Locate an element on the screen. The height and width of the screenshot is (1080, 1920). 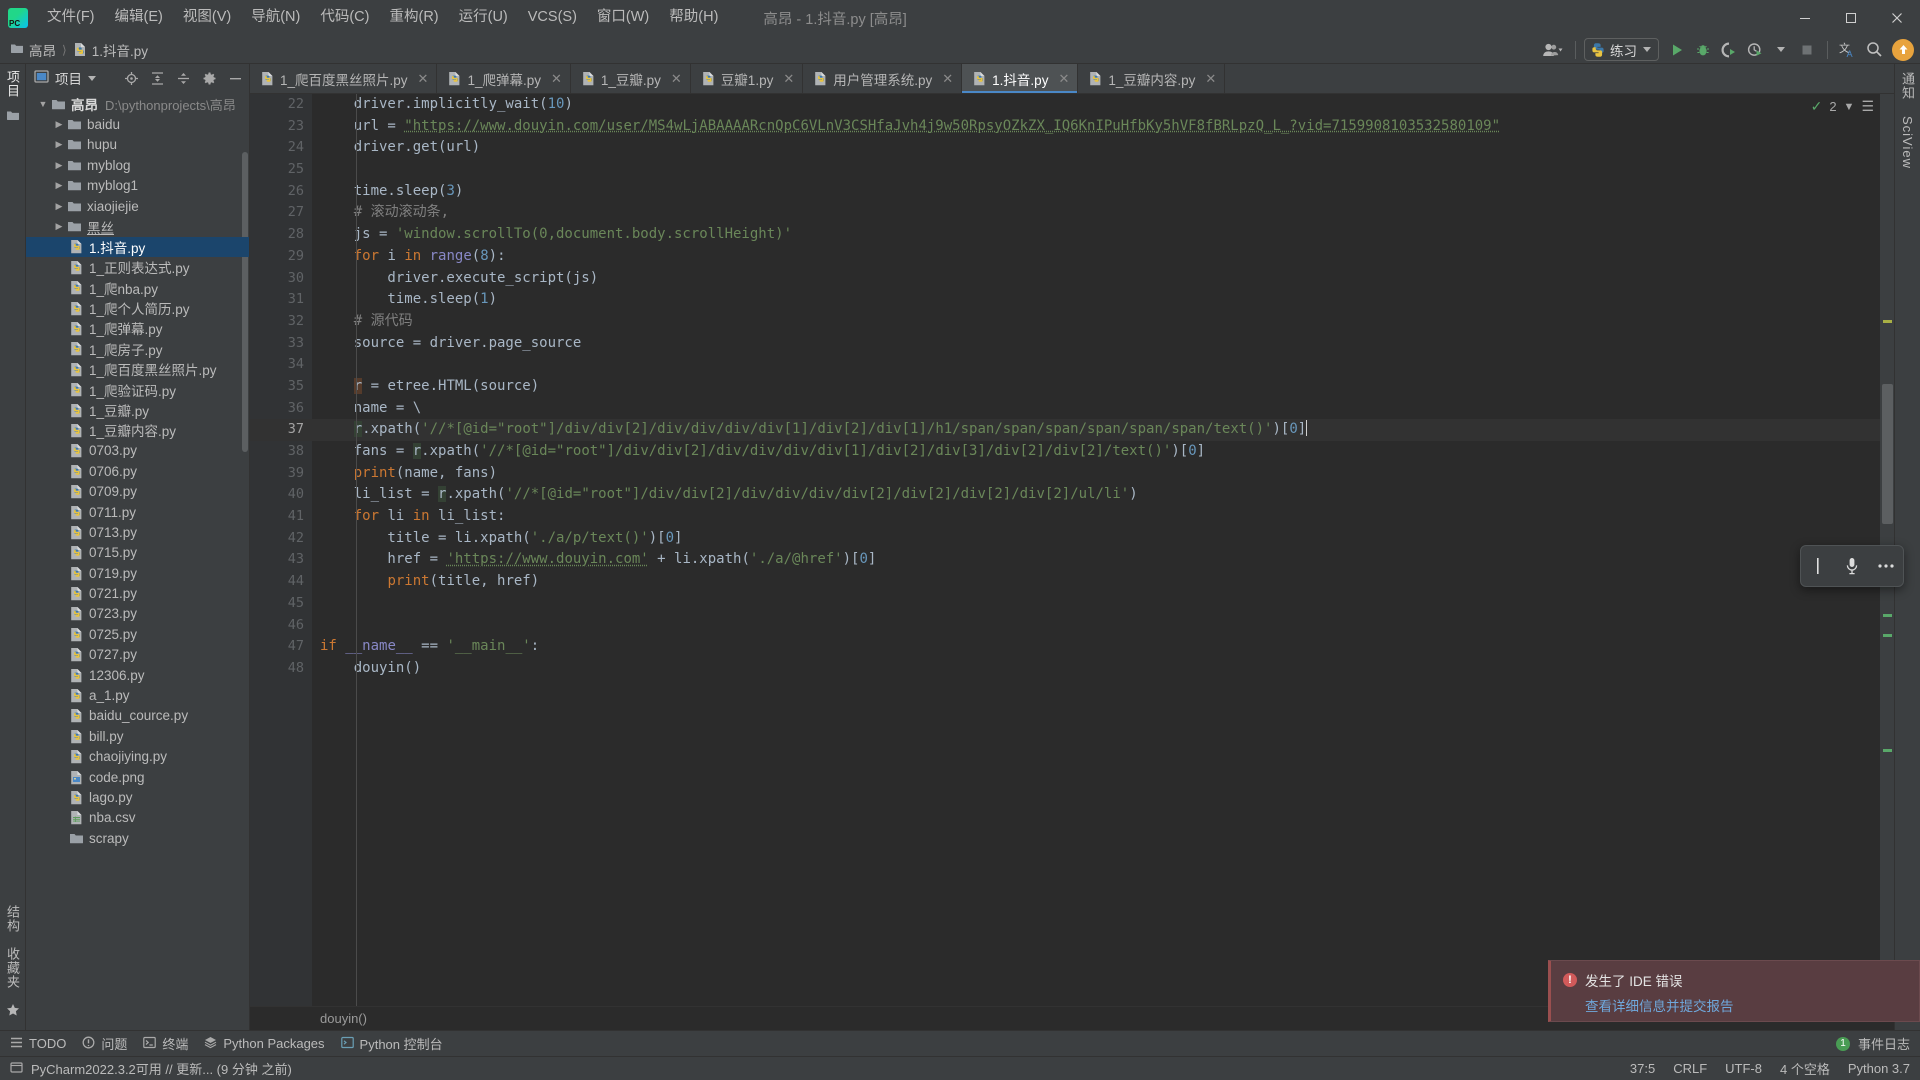
tree-node-folder-myblog1: ▶ myblog1 is located at coordinates (137, 186).